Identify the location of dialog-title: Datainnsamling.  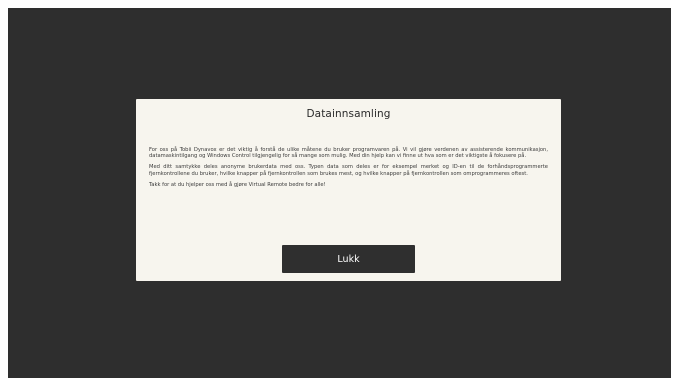
(348, 114).